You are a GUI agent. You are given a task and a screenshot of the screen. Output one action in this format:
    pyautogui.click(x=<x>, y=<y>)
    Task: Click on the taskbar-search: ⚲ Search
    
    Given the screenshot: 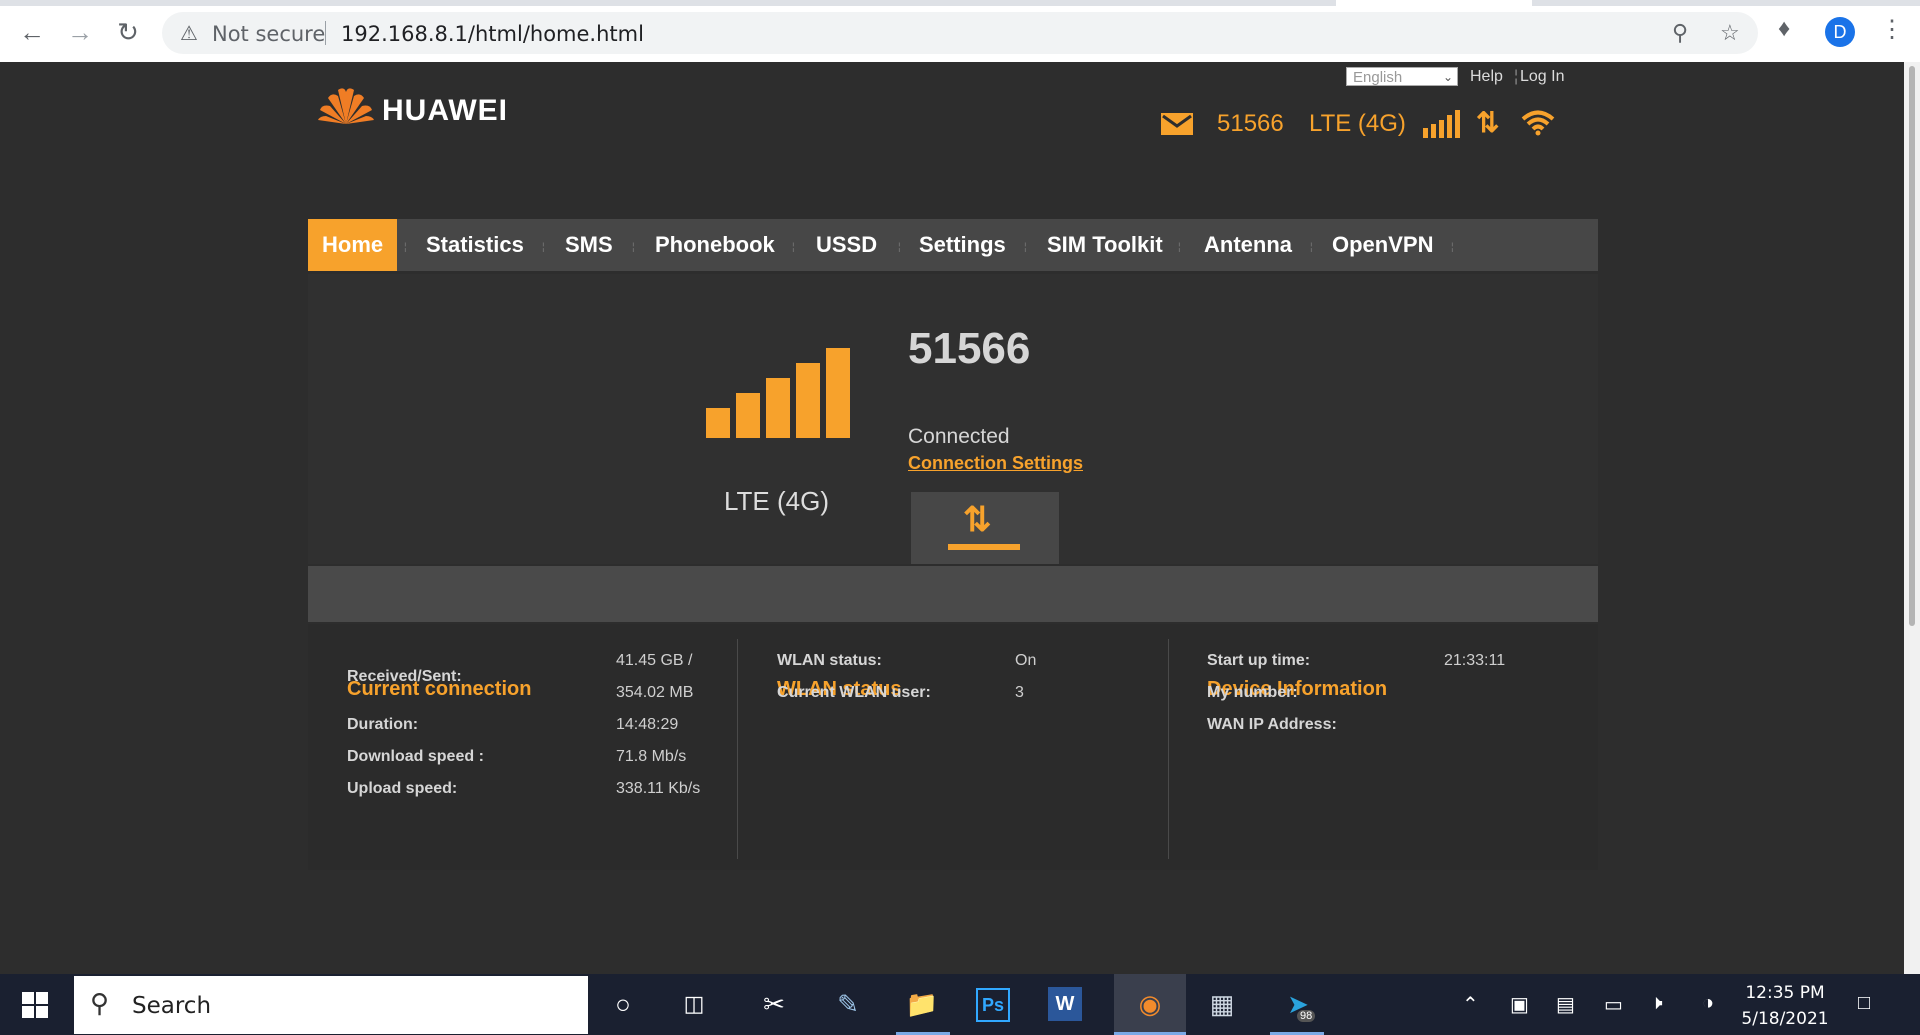 What is the action you would take?
    pyautogui.click(x=331, y=1005)
    